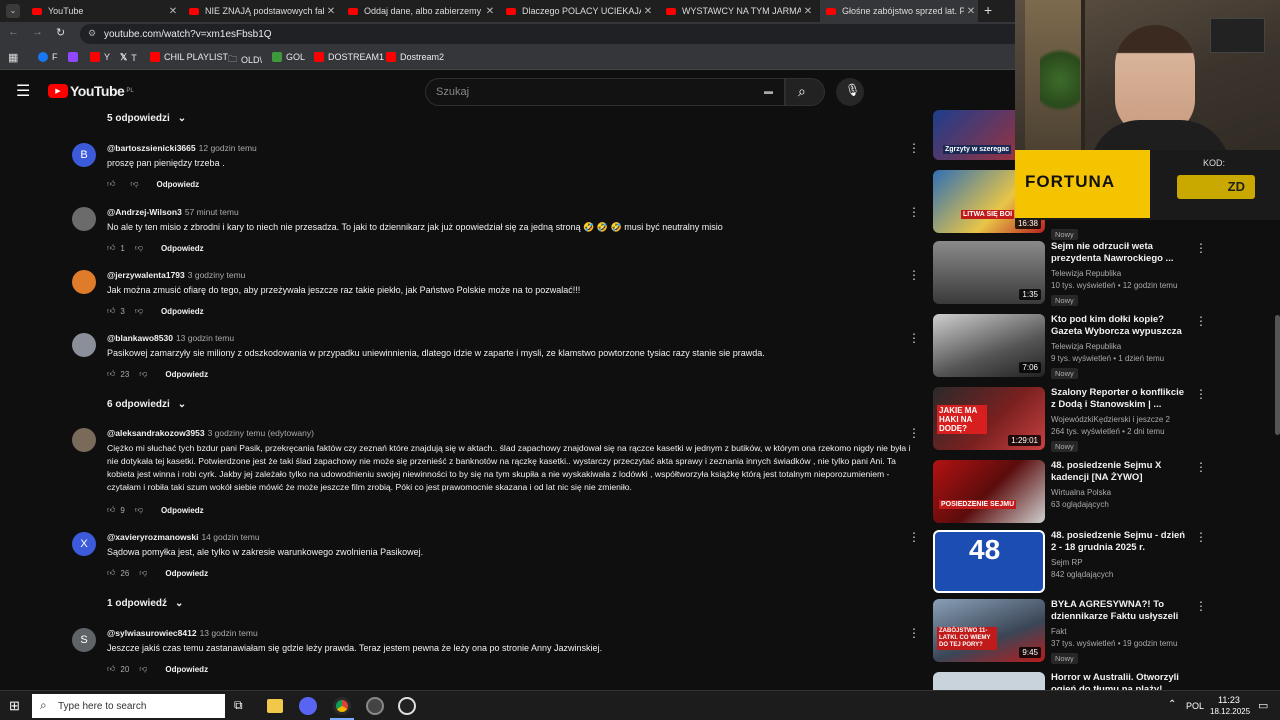  I want to click on bookmark-item: DOSTREAM1, so click(349, 57).